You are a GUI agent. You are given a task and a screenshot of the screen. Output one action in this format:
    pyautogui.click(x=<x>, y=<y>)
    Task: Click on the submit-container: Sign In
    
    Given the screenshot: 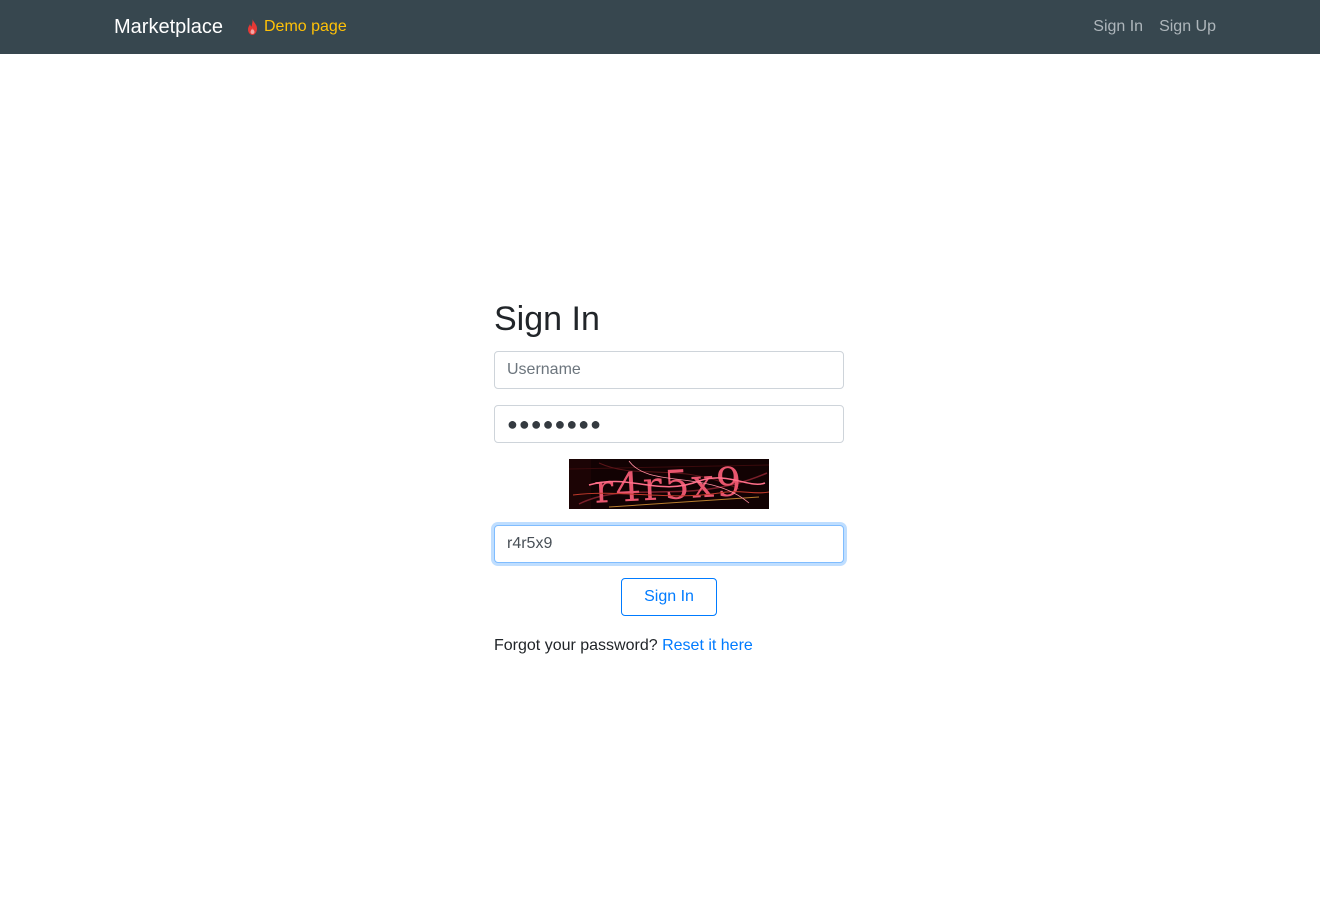 What is the action you would take?
    pyautogui.click(x=669, y=597)
    